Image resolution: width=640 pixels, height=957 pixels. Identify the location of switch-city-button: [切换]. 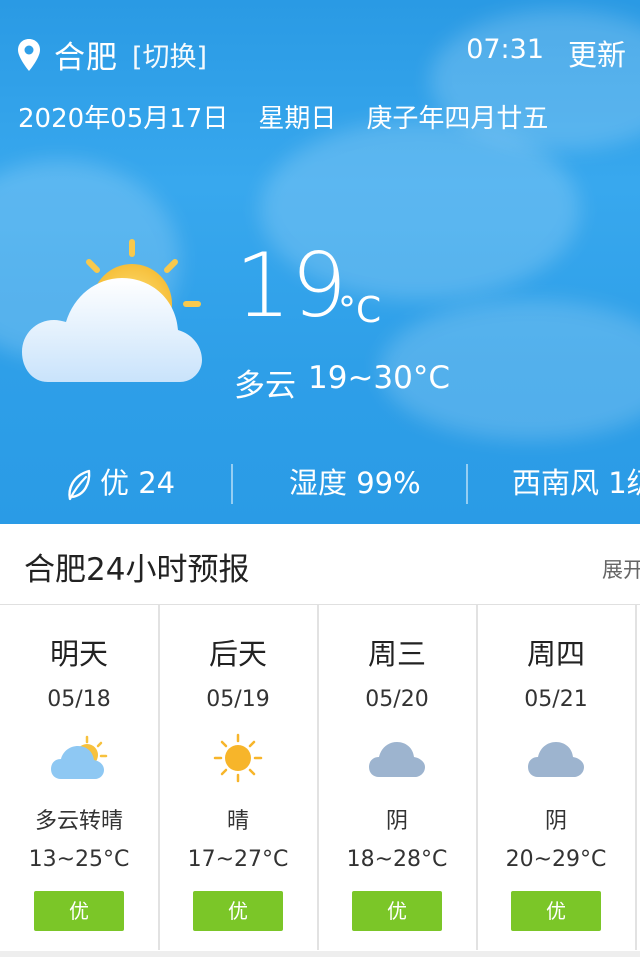
(169, 54).